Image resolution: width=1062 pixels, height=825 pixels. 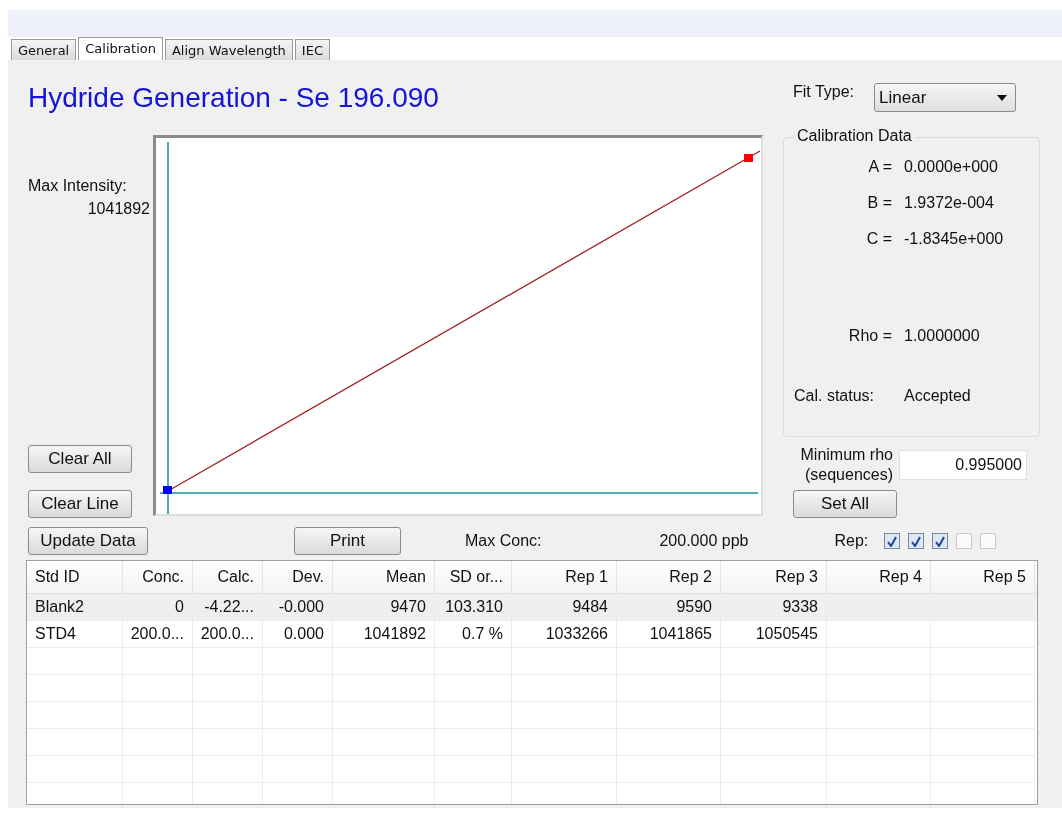 I want to click on table-row: STD4 200.0... 200.0... 0.000 1041892 0.7 % 1033266 1041865 1050545, so click(x=532, y=634).